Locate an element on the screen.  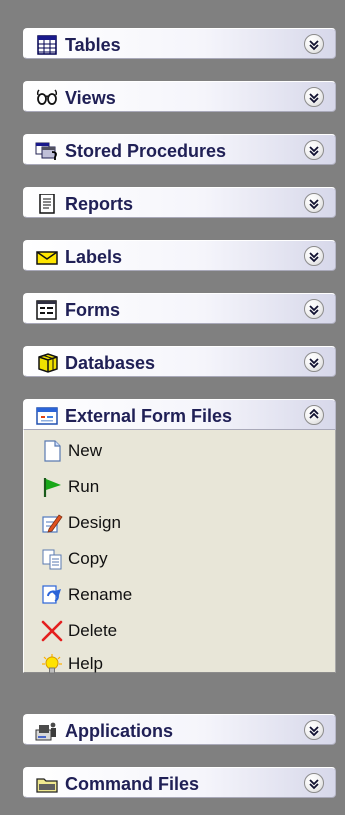
task-label: Rename is located at coordinates (100, 594).